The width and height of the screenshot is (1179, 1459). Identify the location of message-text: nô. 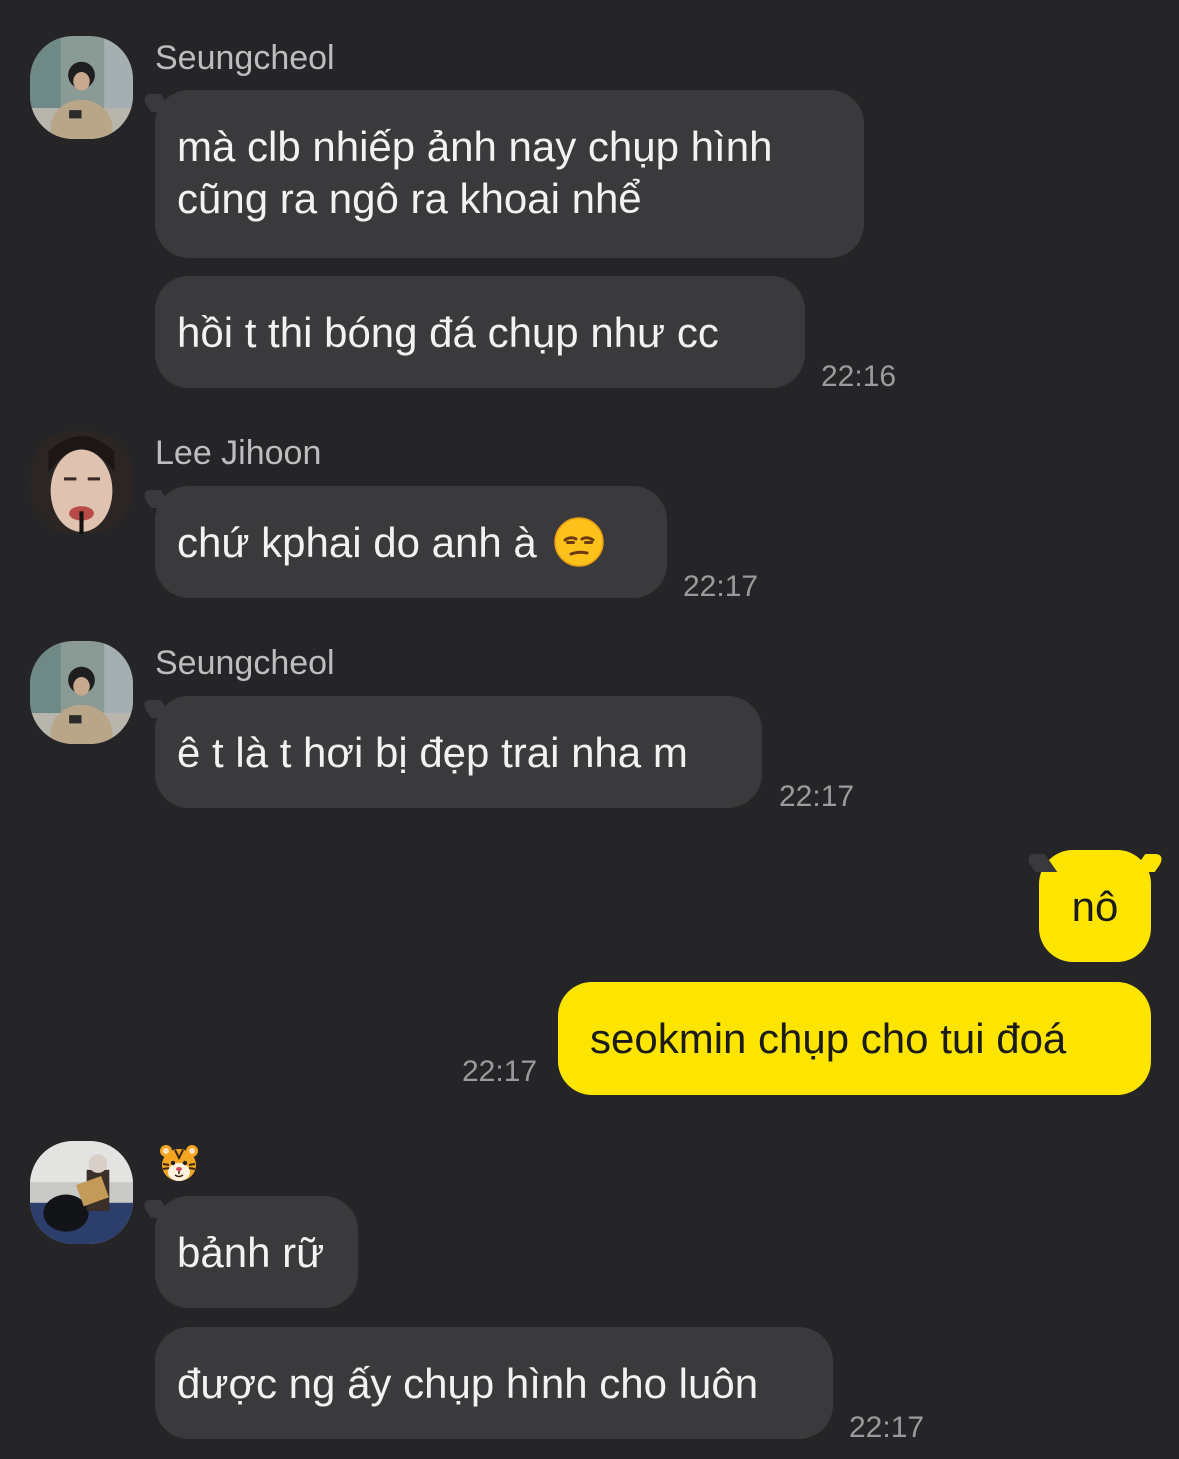
(1095, 906).